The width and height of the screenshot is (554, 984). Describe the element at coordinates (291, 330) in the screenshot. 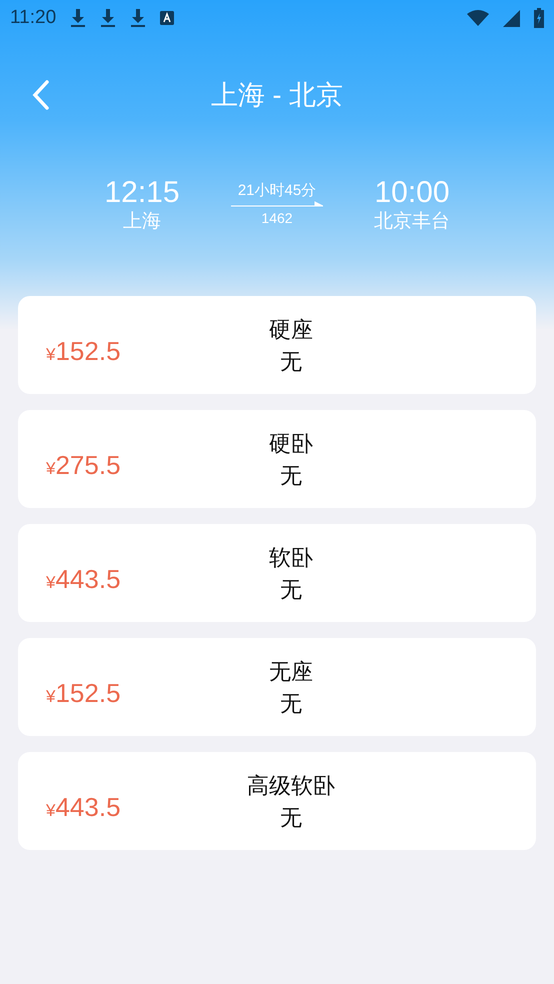

I see `seat-type: 硬座` at that location.